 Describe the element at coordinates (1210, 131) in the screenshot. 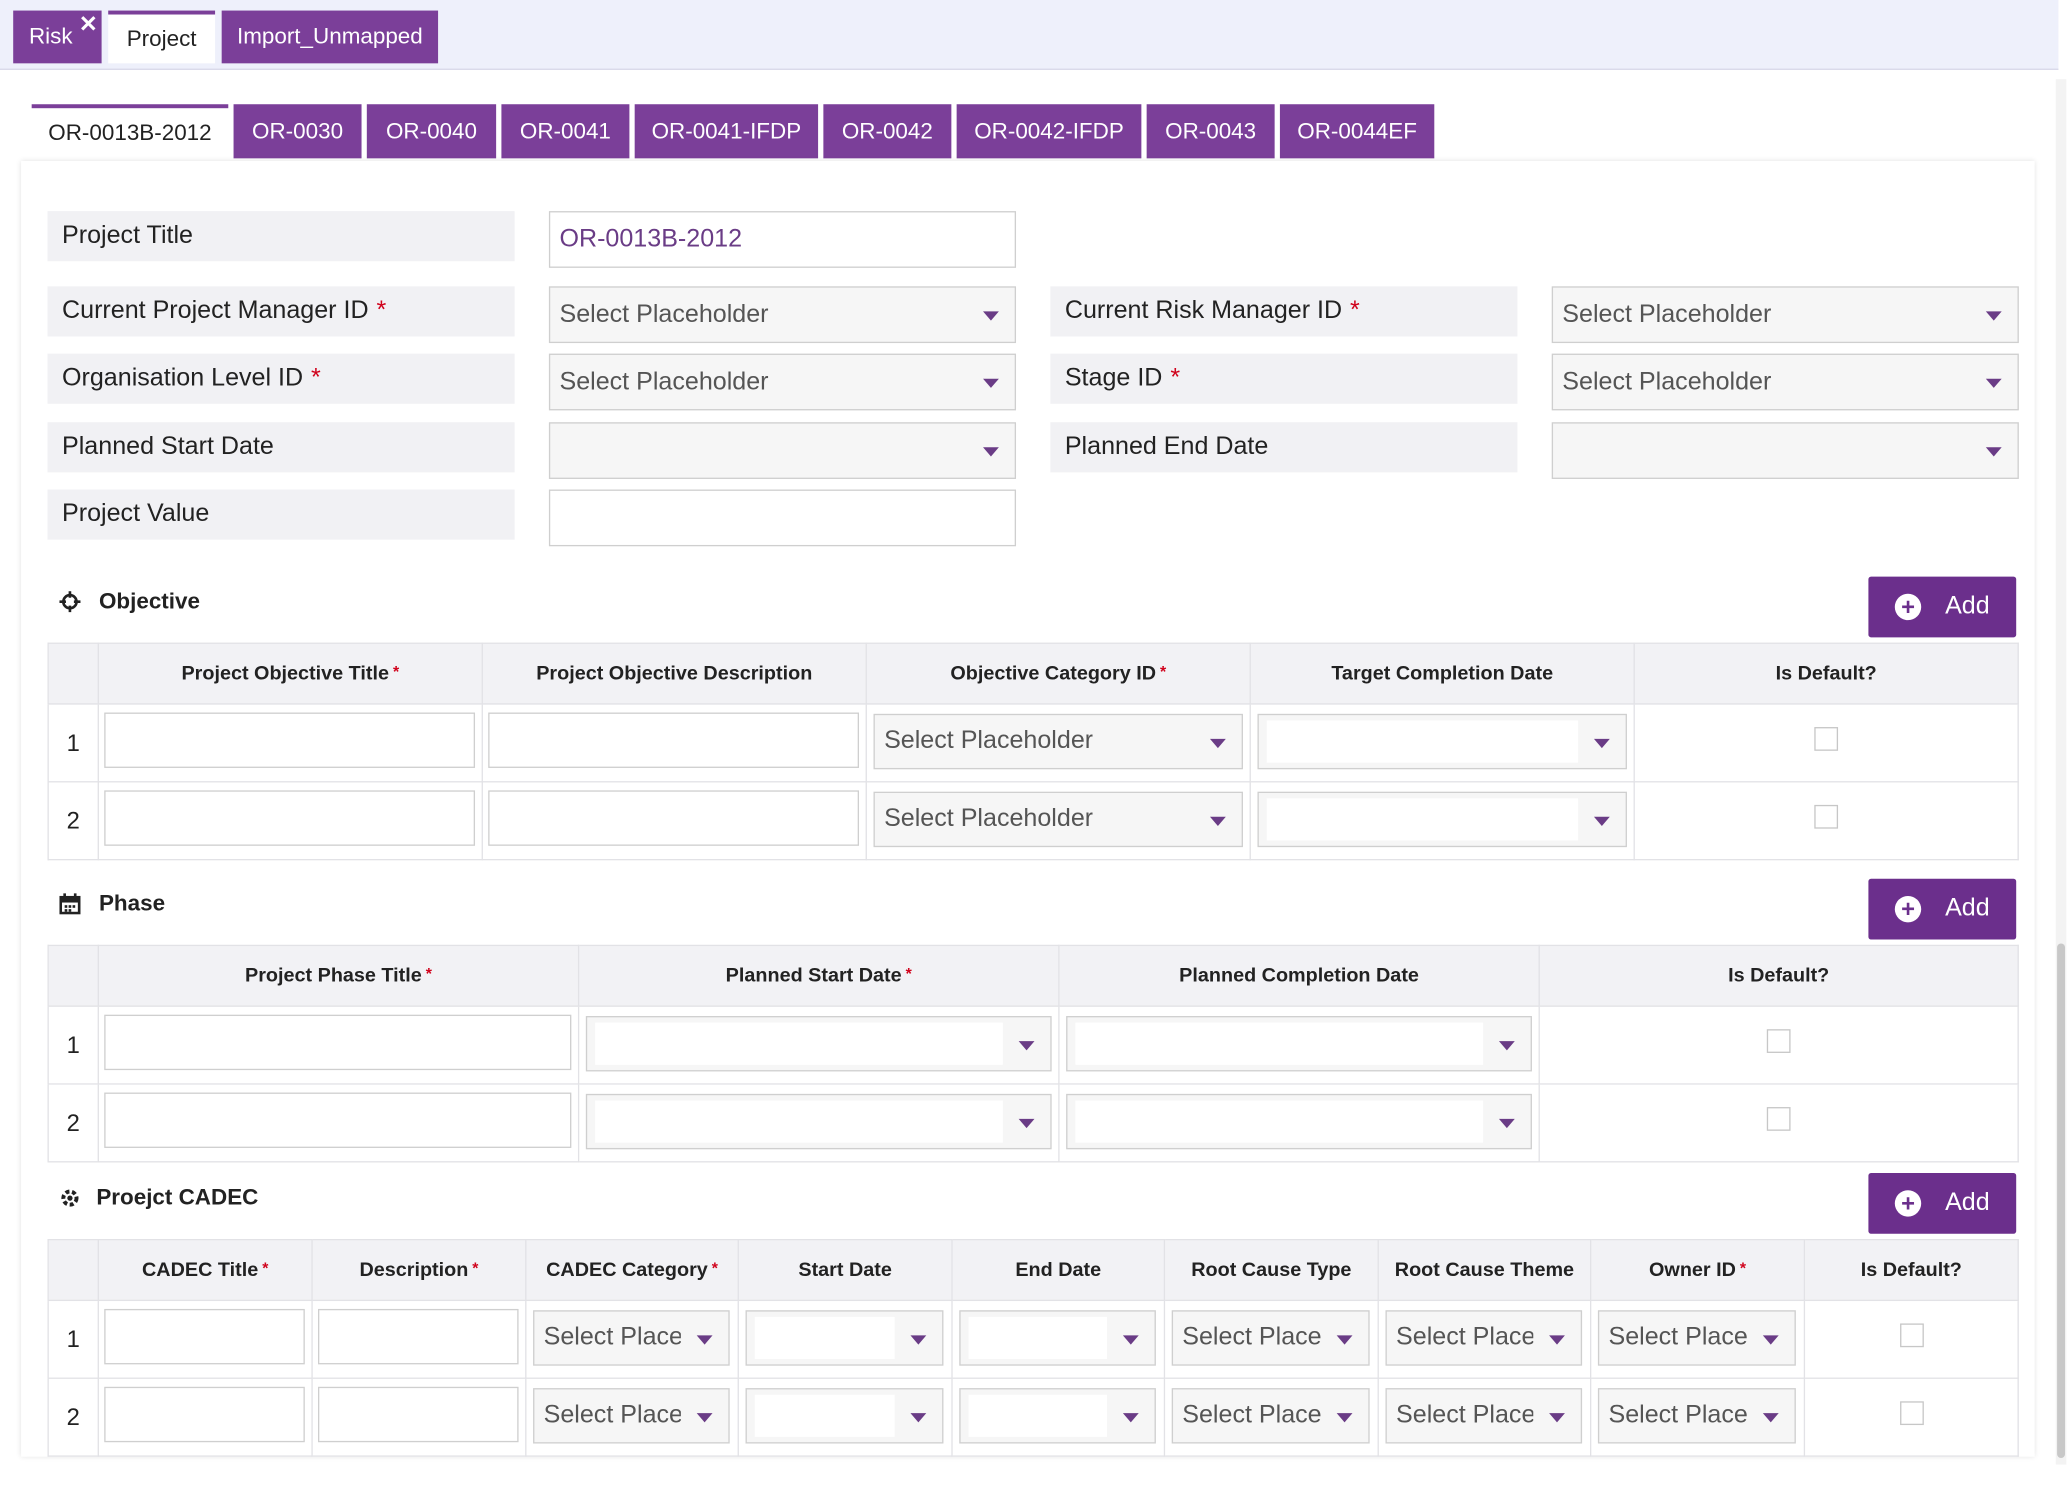

I see `project-tab-7: OR-0043` at that location.